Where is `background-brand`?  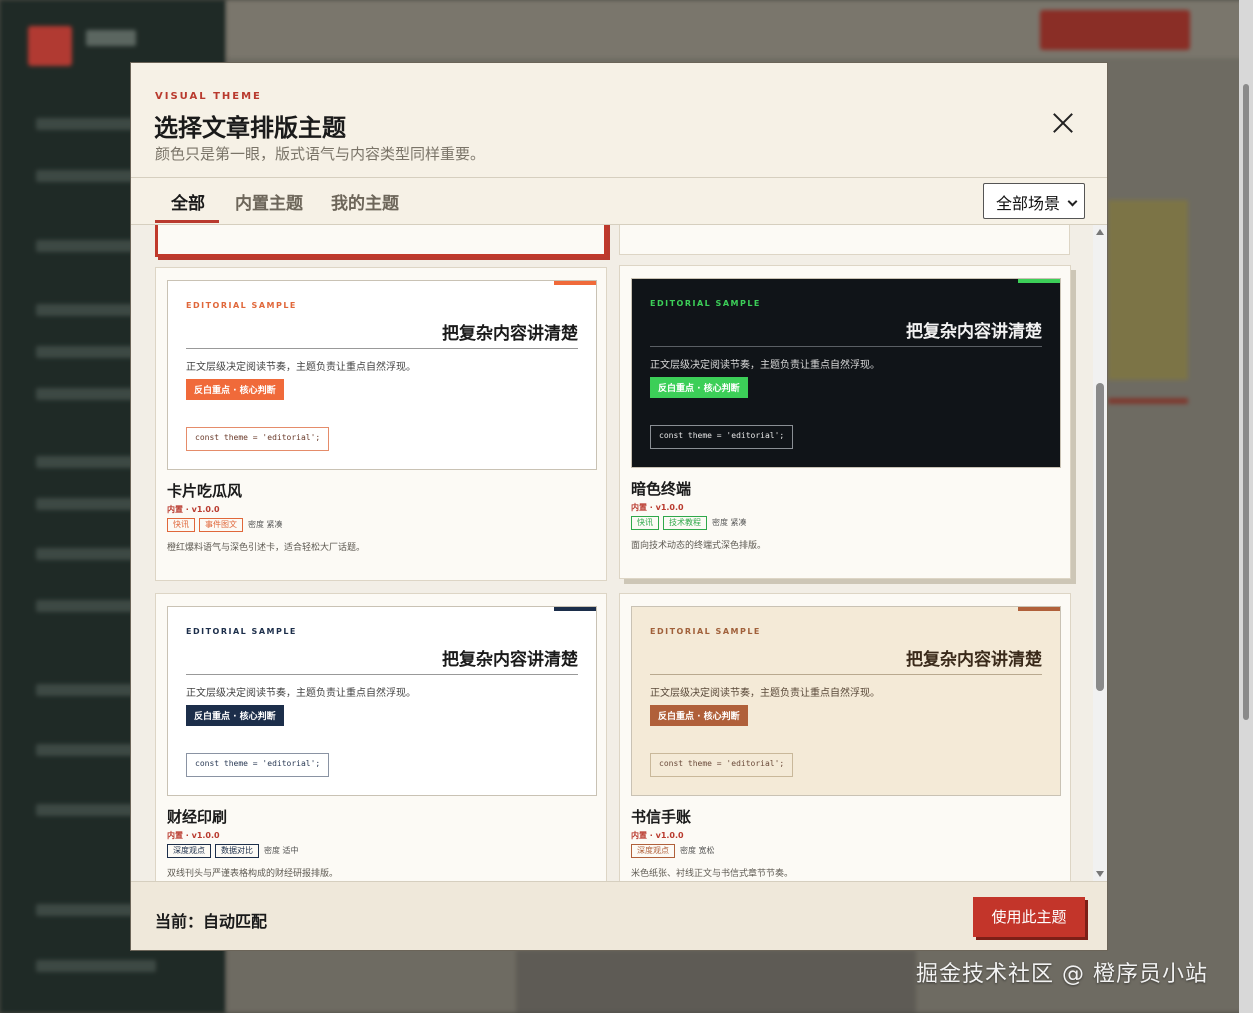 background-brand is located at coordinates (111, 38).